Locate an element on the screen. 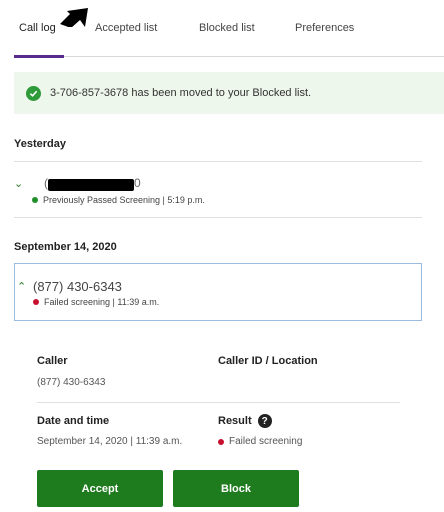 Image resolution: width=444 pixels, height=512 pixels. tab-divider is located at coordinates (229, 56).